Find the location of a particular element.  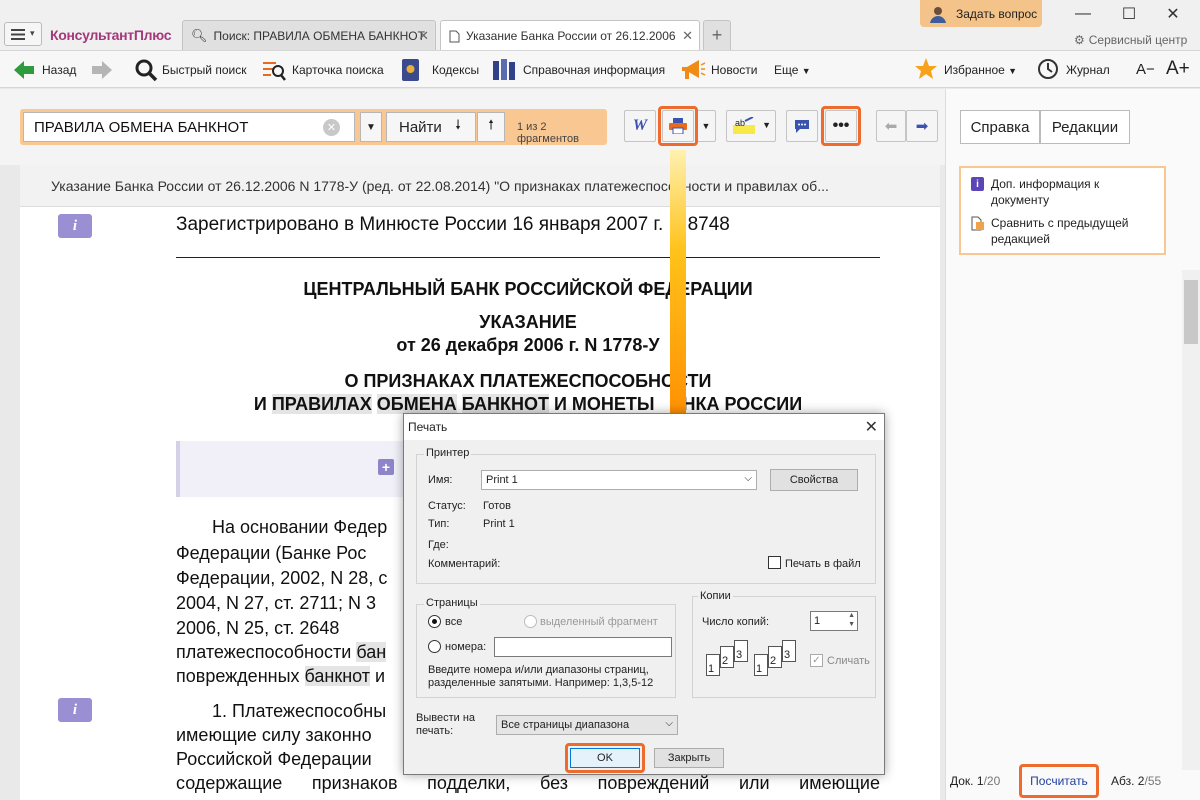

arrow-left-icon: ⬅ is located at coordinates (891, 126).